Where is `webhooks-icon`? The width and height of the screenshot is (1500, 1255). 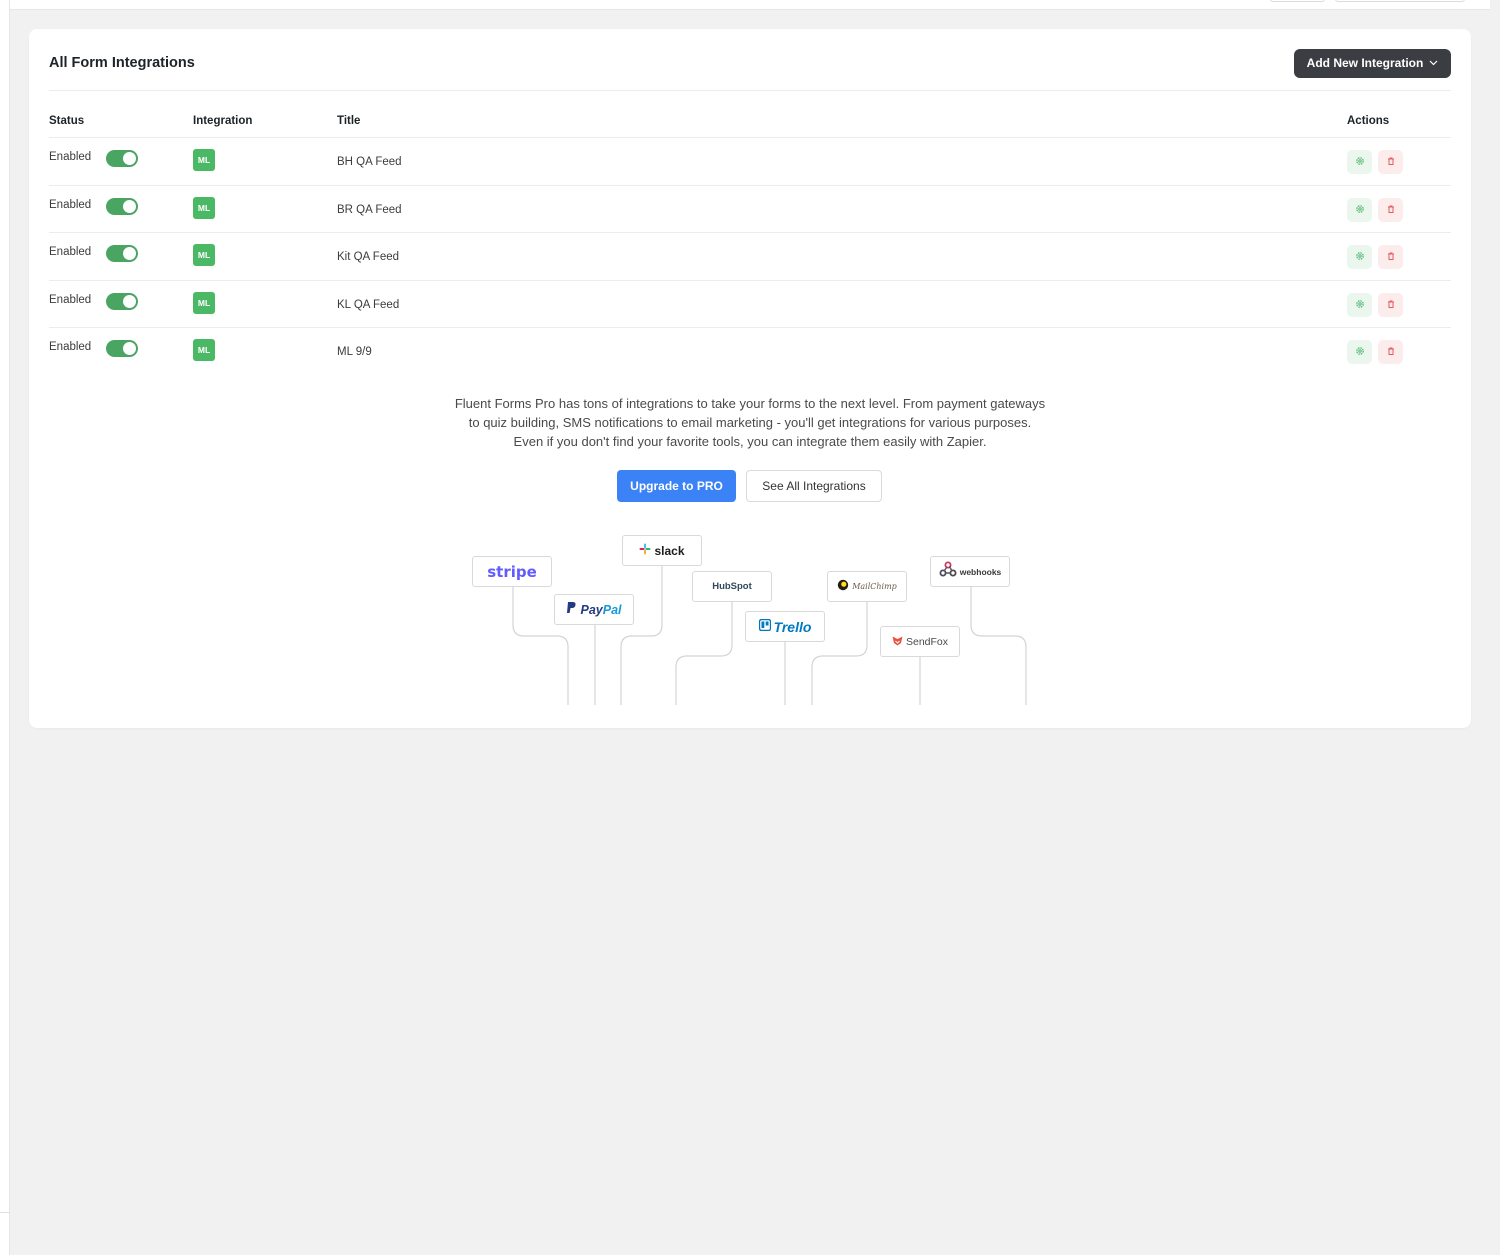 webhooks-icon is located at coordinates (948, 571).